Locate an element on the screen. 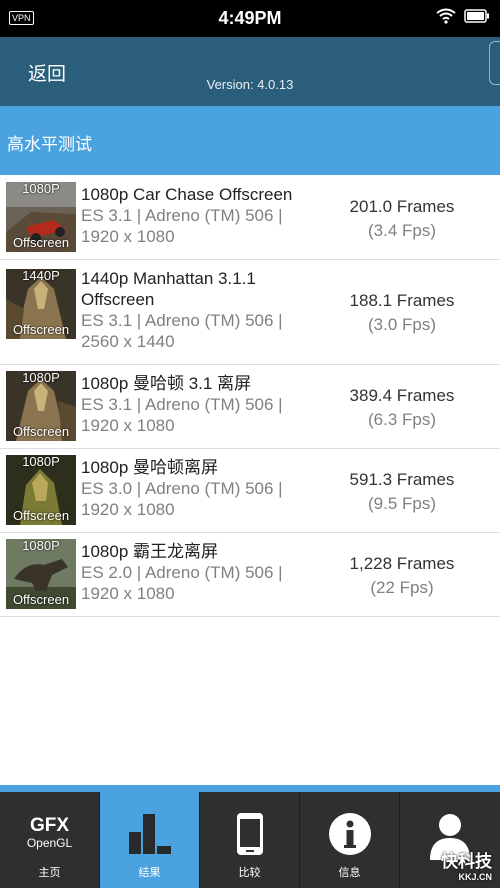 The width and height of the screenshot is (500, 888). test-title: 1080p 曼哈顿 3.1 离屏 is located at coordinates (166, 383).